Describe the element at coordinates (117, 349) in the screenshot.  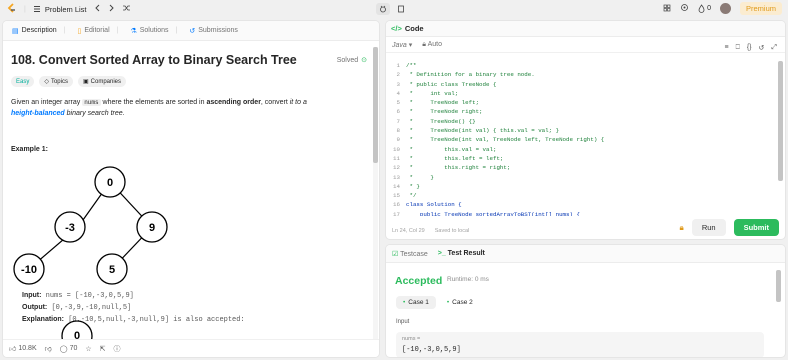
I see `help-icon: ⓘ` at that location.